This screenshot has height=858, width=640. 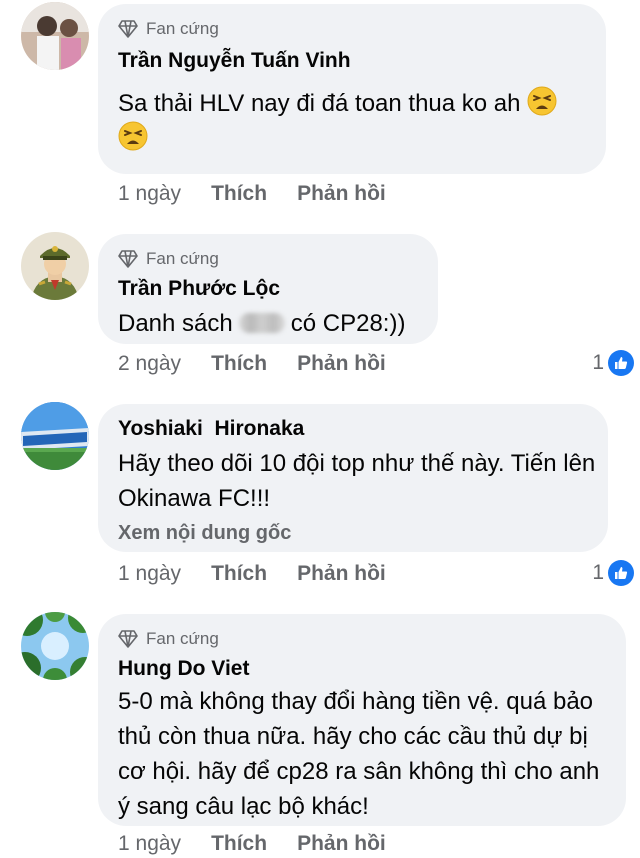 I want to click on comment-author: Trần Phước Lộc, so click(x=268, y=289).